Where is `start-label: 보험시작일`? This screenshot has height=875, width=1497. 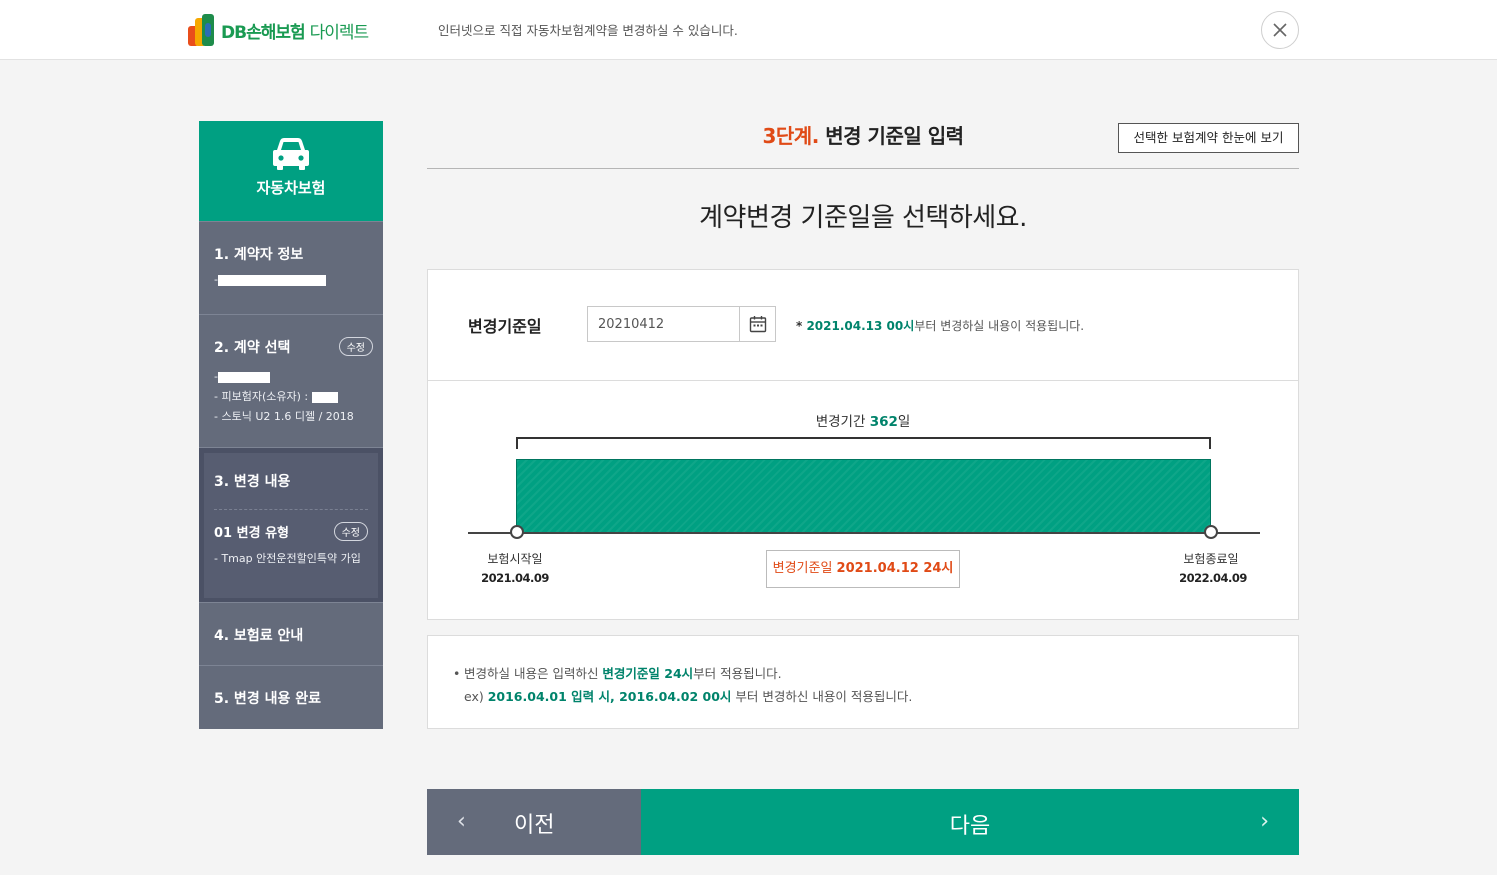 start-label: 보험시작일 is located at coordinates (515, 559).